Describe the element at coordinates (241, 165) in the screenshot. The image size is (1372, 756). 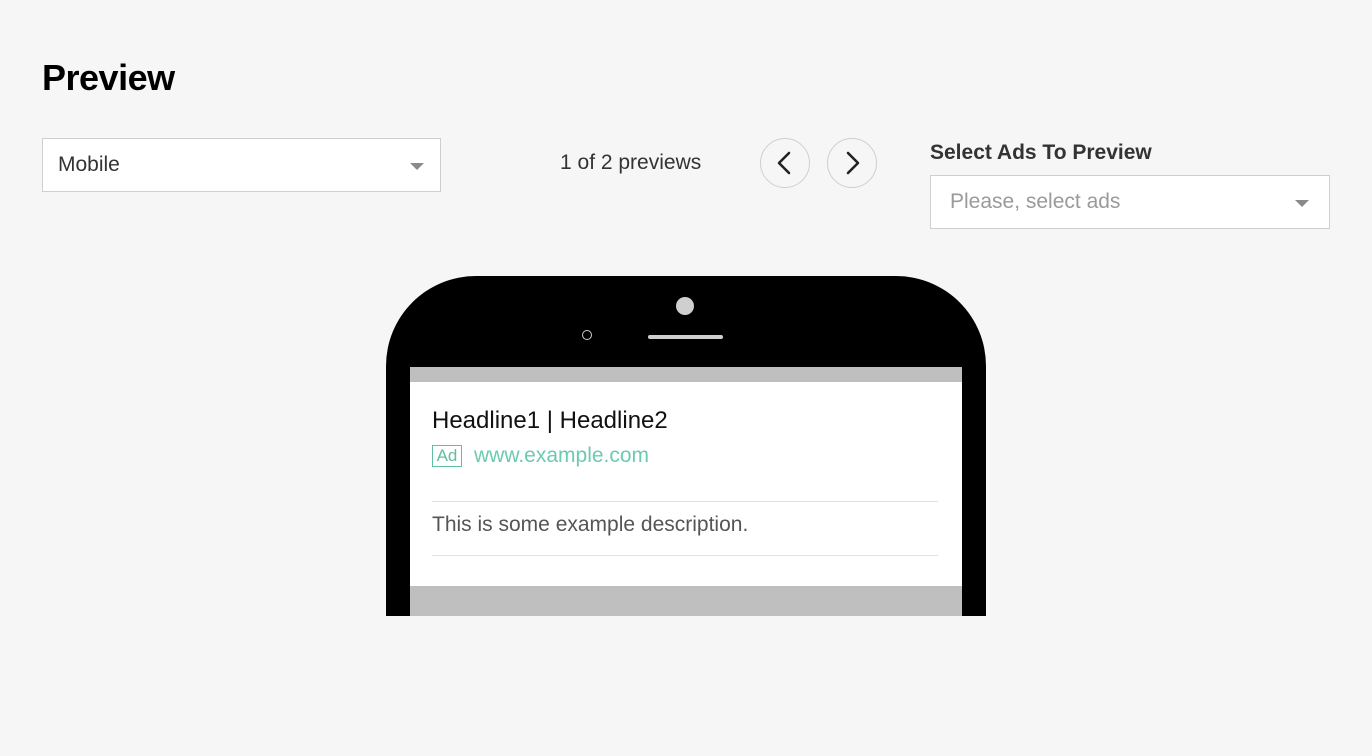
I see `device-select: Mobile` at that location.